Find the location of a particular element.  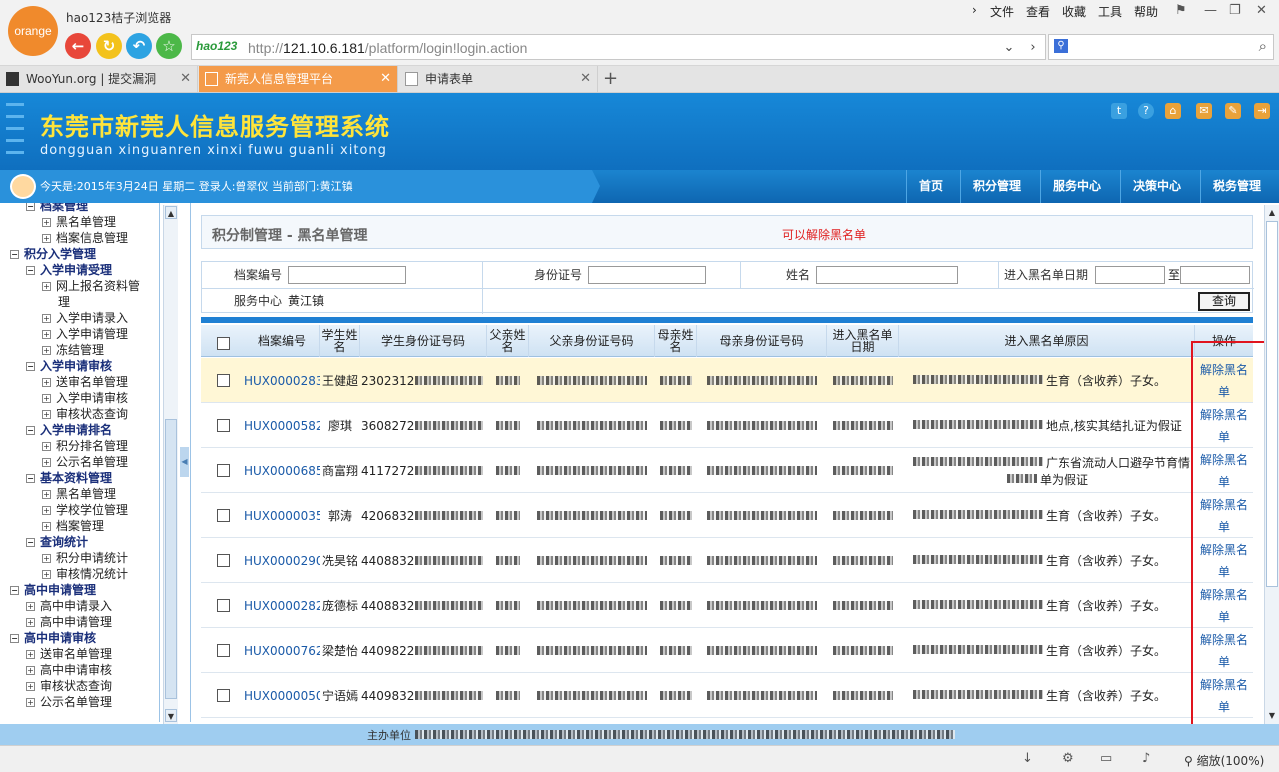

window-icon: ▭ is located at coordinates (1106, 758).